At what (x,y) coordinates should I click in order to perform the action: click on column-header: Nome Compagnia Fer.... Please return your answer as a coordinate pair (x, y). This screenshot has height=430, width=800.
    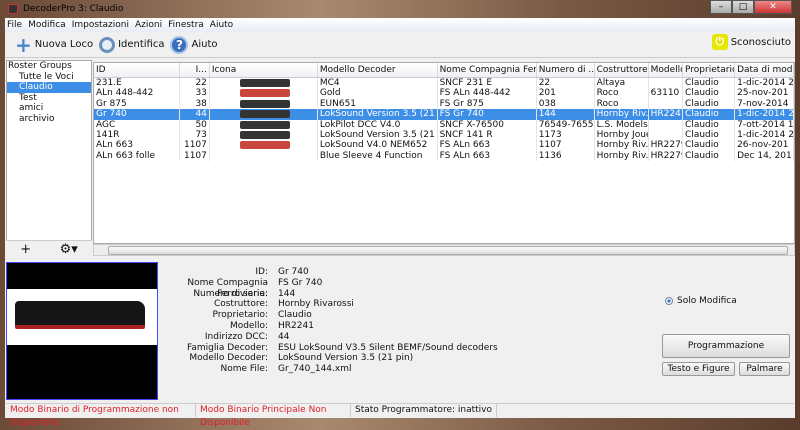
    Looking at the image, I should click on (487, 70).